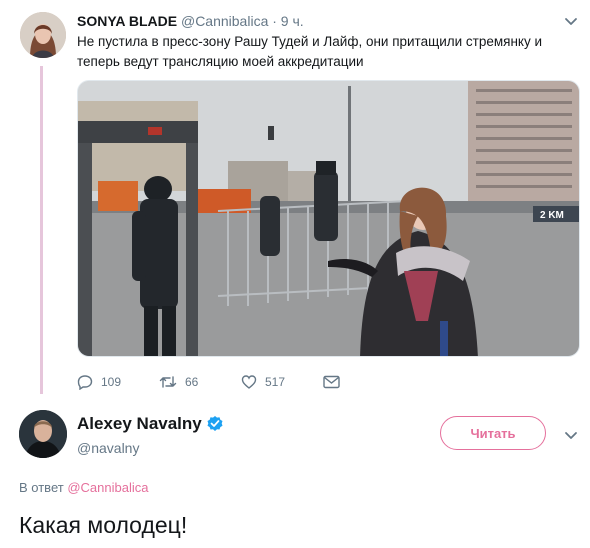  I want to click on like-button: 517, so click(282, 382).